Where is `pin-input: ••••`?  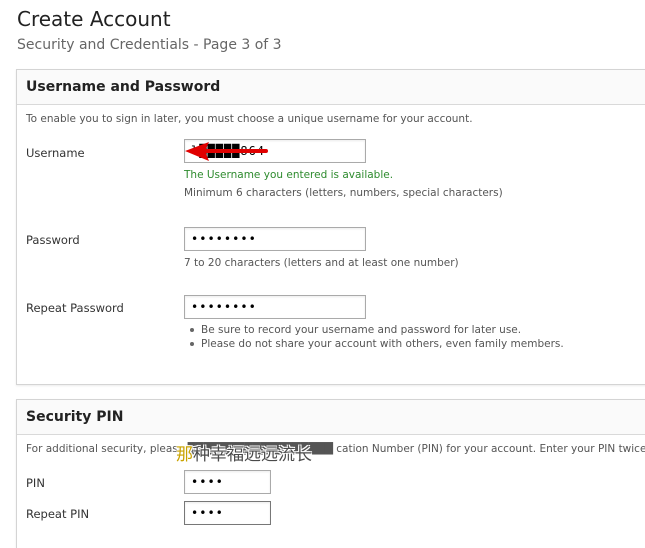 pin-input: •••• is located at coordinates (227, 482).